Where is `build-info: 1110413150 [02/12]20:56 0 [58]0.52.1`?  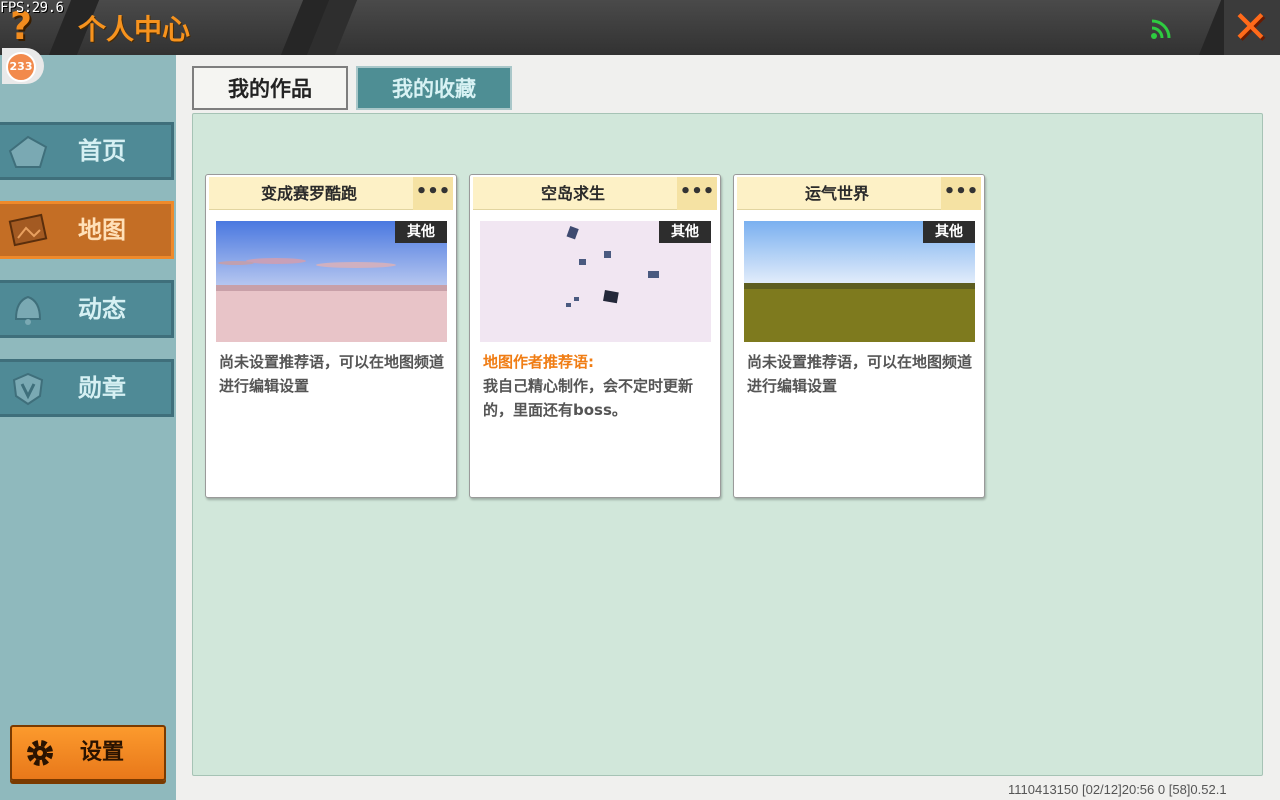
build-info: 1110413150 [02/12]20:56 0 [58]0.52.1 is located at coordinates (1117, 789).